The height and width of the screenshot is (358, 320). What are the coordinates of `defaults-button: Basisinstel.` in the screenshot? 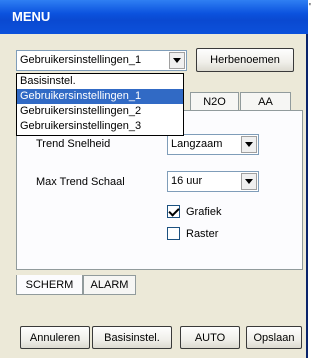 It's located at (132, 337).